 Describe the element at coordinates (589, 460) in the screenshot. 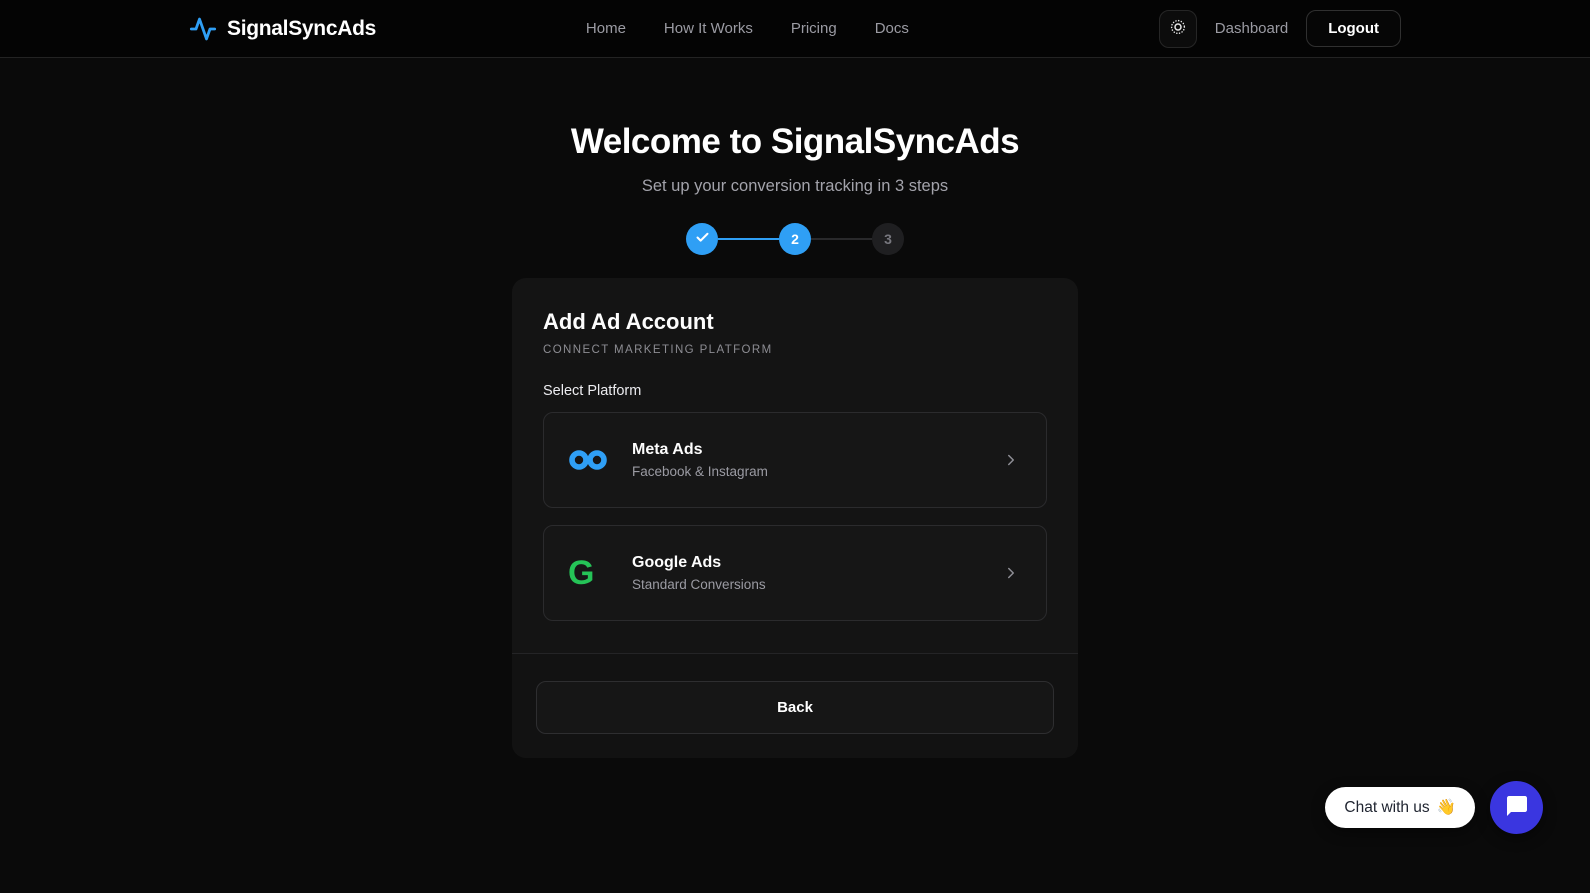

I see `meta-infinity-icon` at that location.